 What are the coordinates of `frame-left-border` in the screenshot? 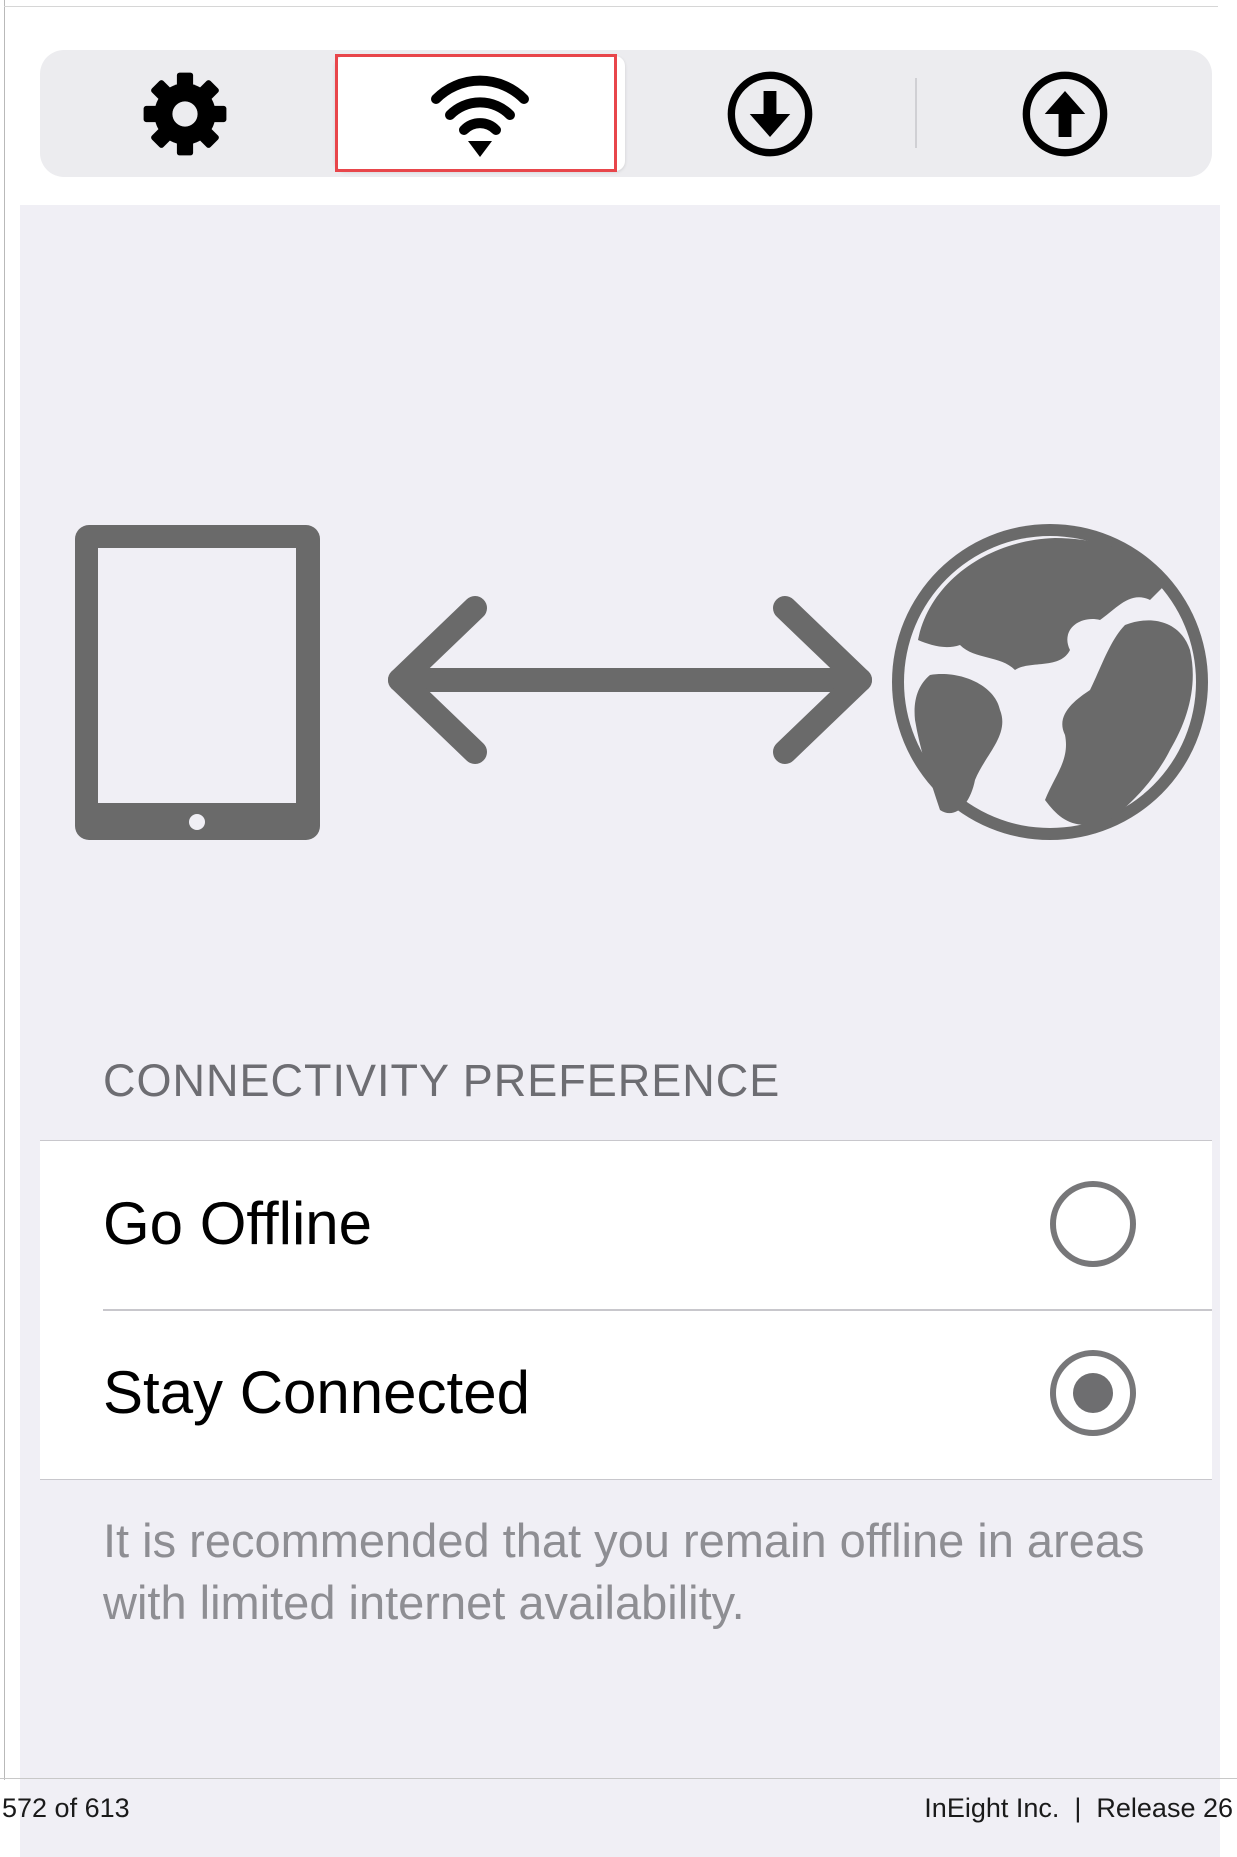 It's located at (4, 890).